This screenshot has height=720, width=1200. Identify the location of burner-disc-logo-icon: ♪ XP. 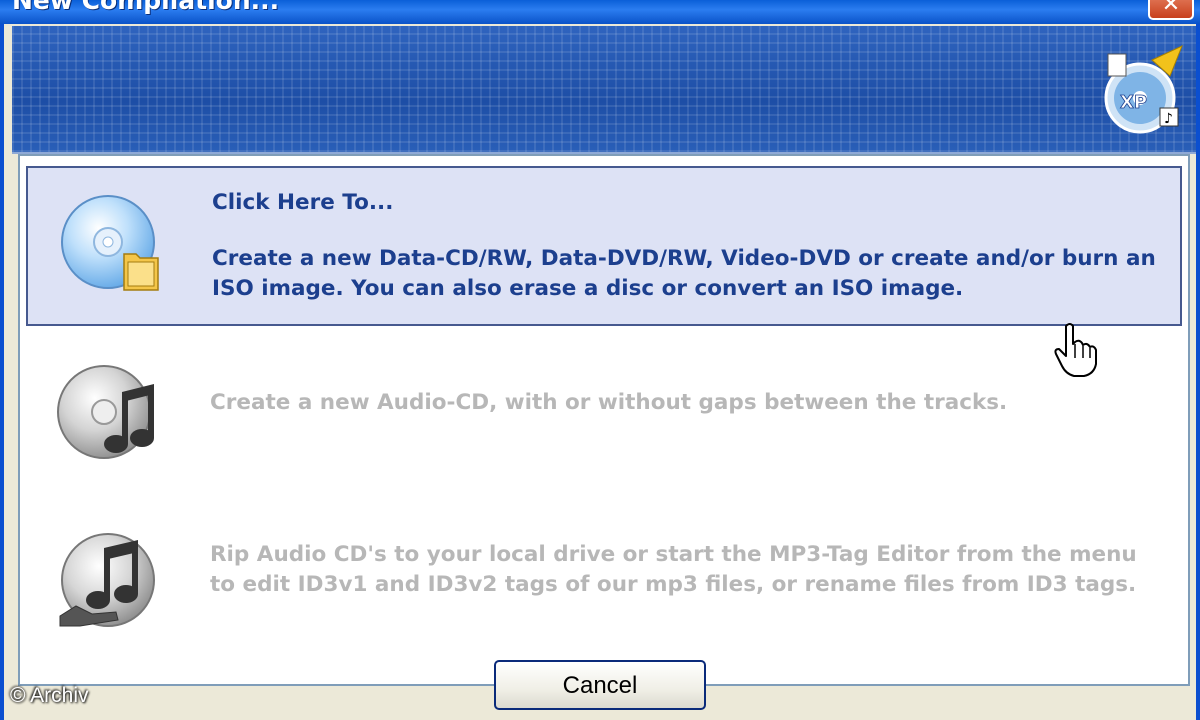
(1143, 89).